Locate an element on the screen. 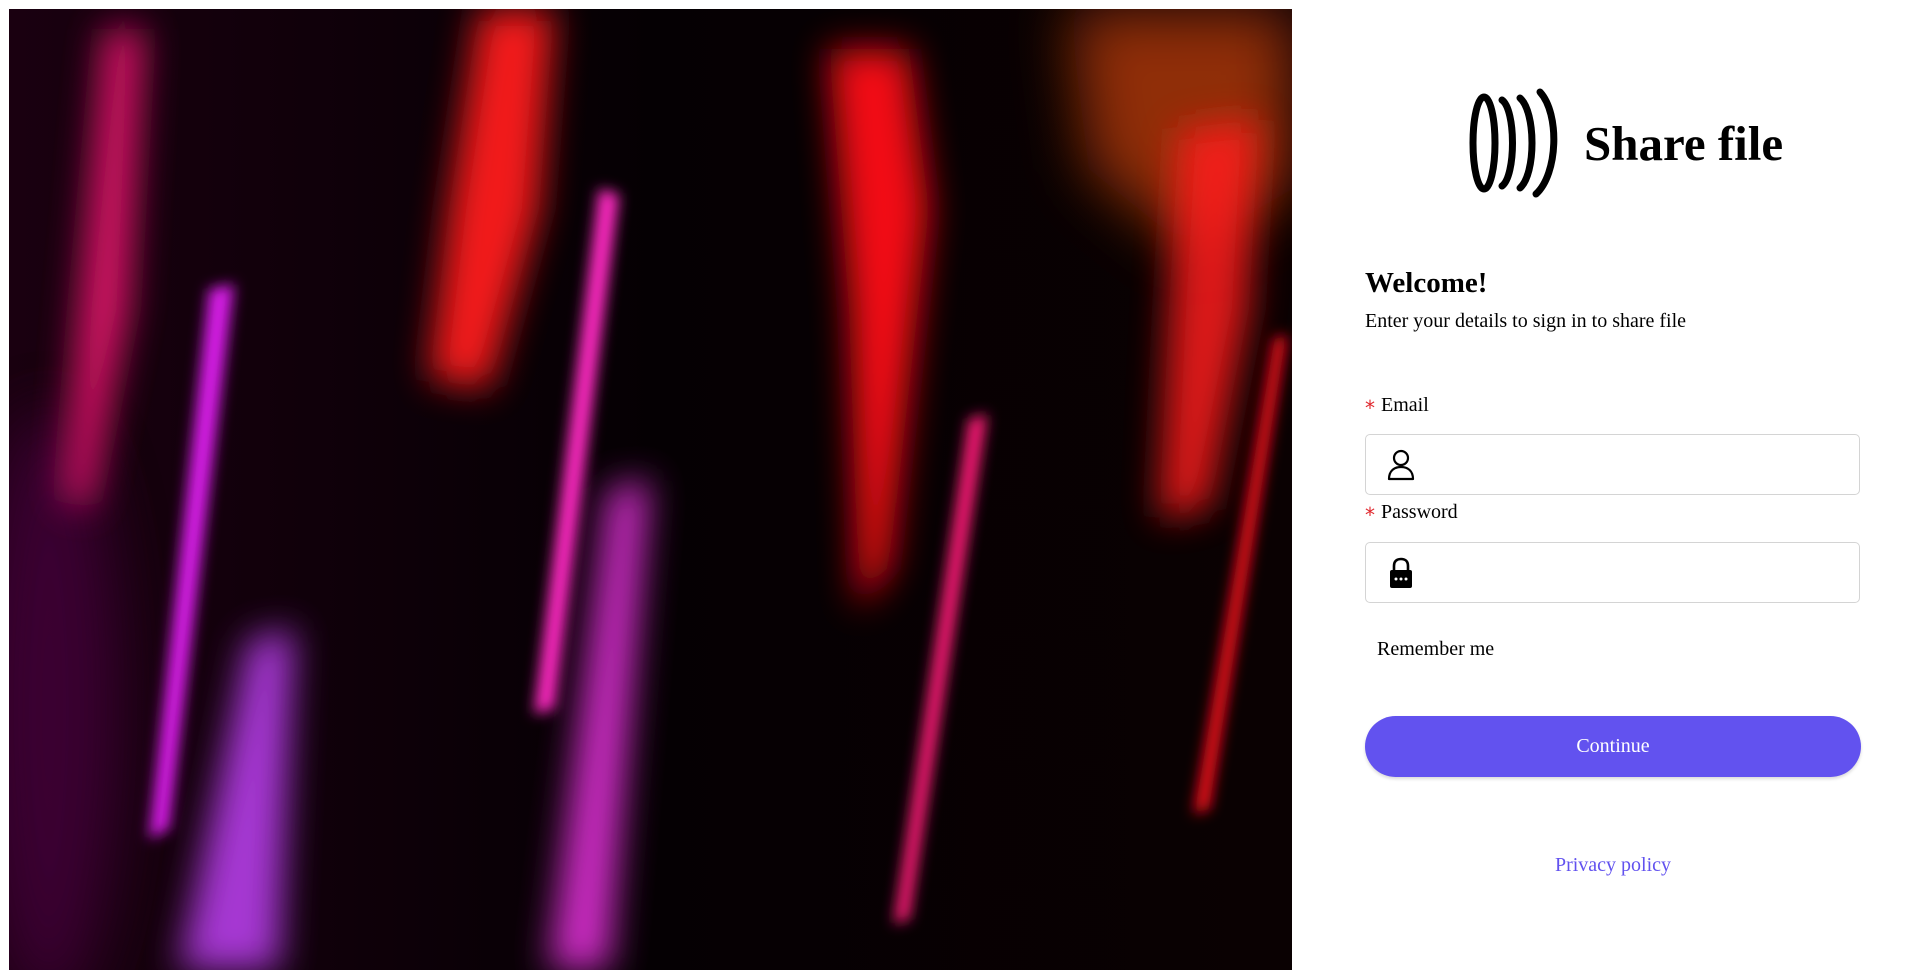 Image resolution: width=1915 pixels, height=976 pixels. email-label: * Email is located at coordinates (1397, 406).